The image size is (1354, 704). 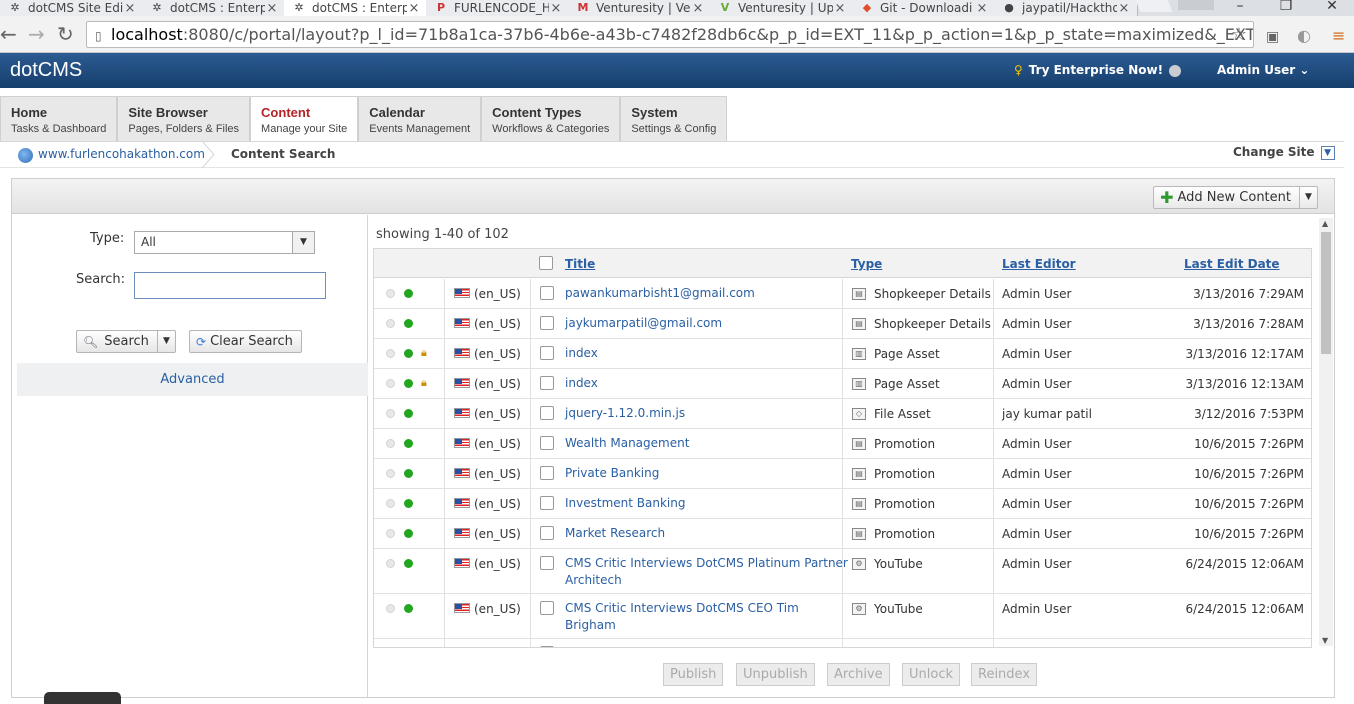 What do you see at coordinates (1272, 37) in the screenshot?
I see `extension-icon: ▣` at bounding box center [1272, 37].